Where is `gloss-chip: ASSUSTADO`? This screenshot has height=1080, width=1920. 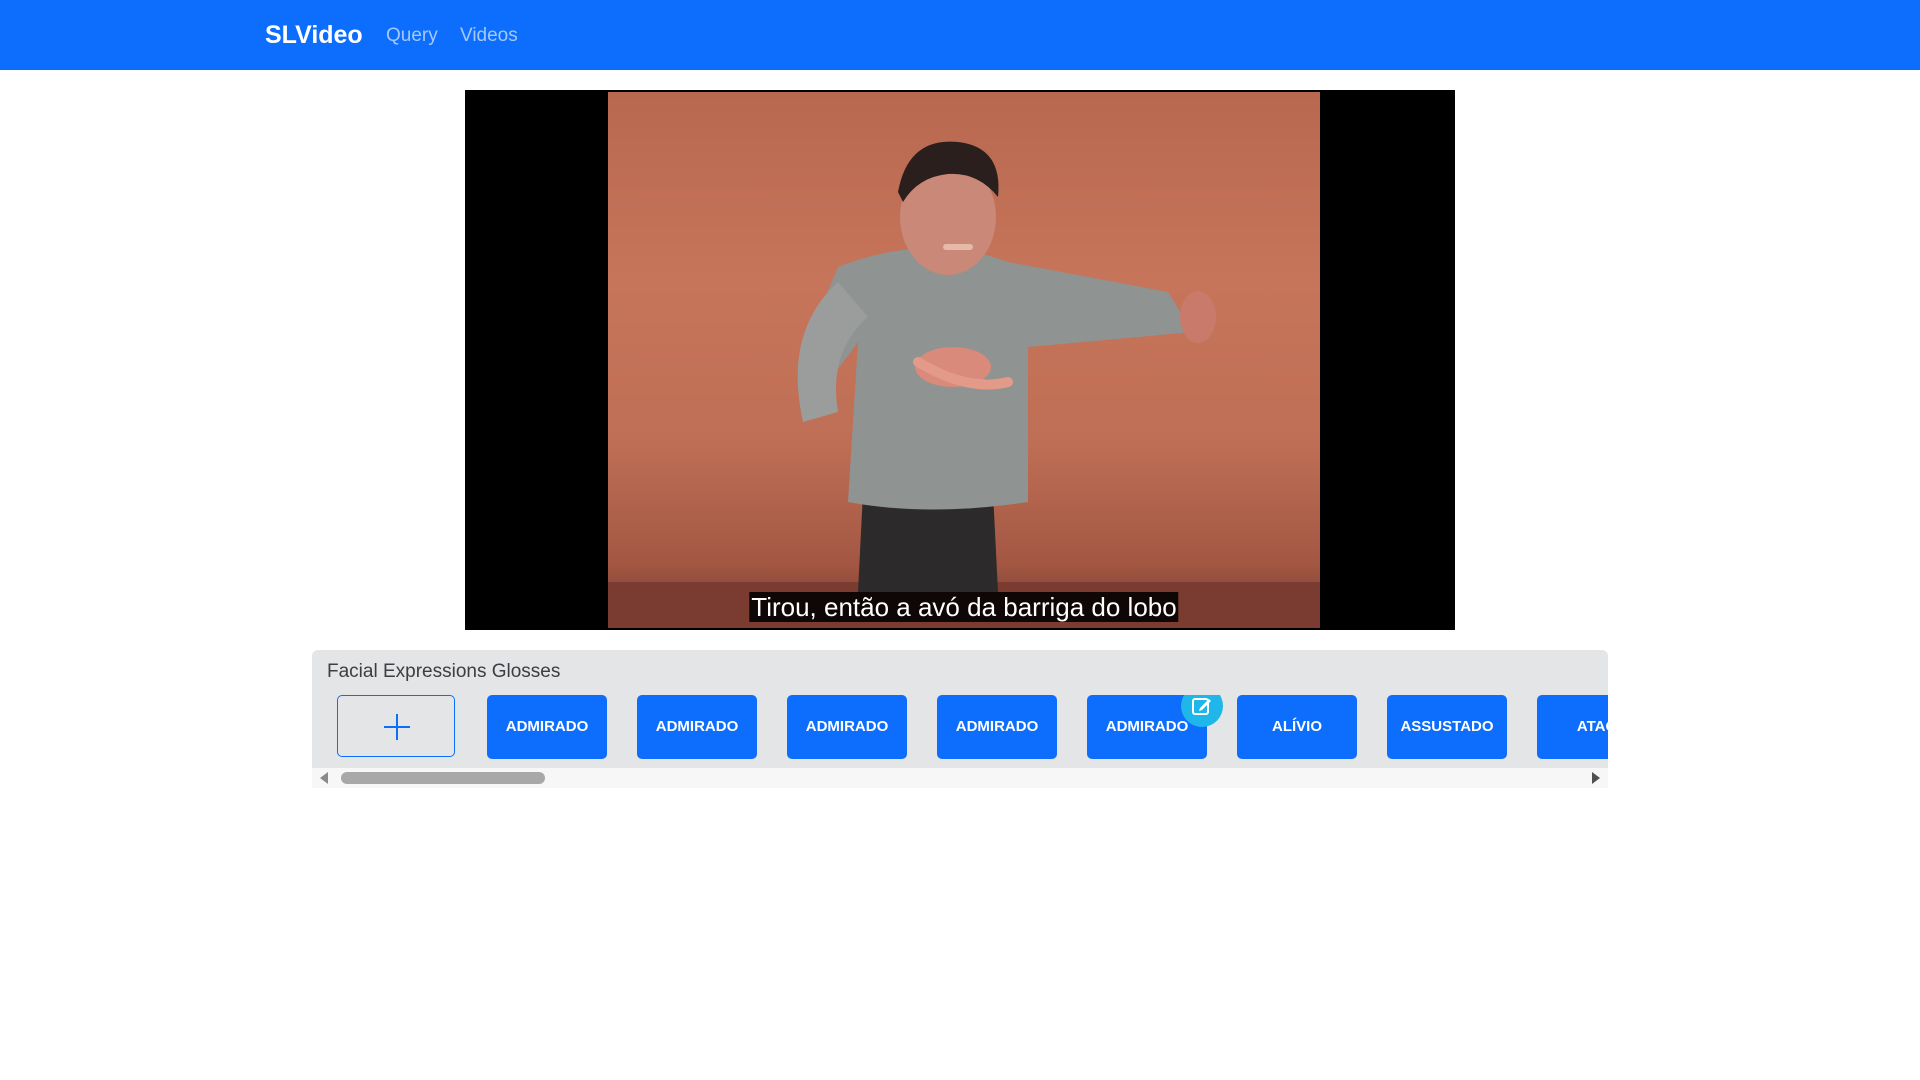
gloss-chip: ASSUSTADO is located at coordinates (1447, 727).